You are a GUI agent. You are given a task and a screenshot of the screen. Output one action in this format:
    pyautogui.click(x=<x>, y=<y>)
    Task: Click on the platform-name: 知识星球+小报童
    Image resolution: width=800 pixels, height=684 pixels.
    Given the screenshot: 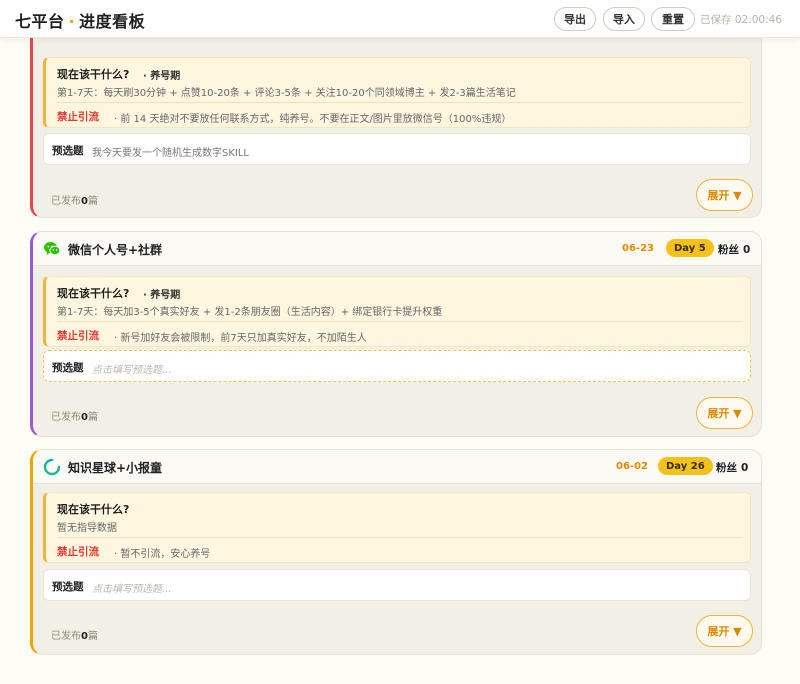 What is the action you would take?
    pyautogui.click(x=115, y=468)
    